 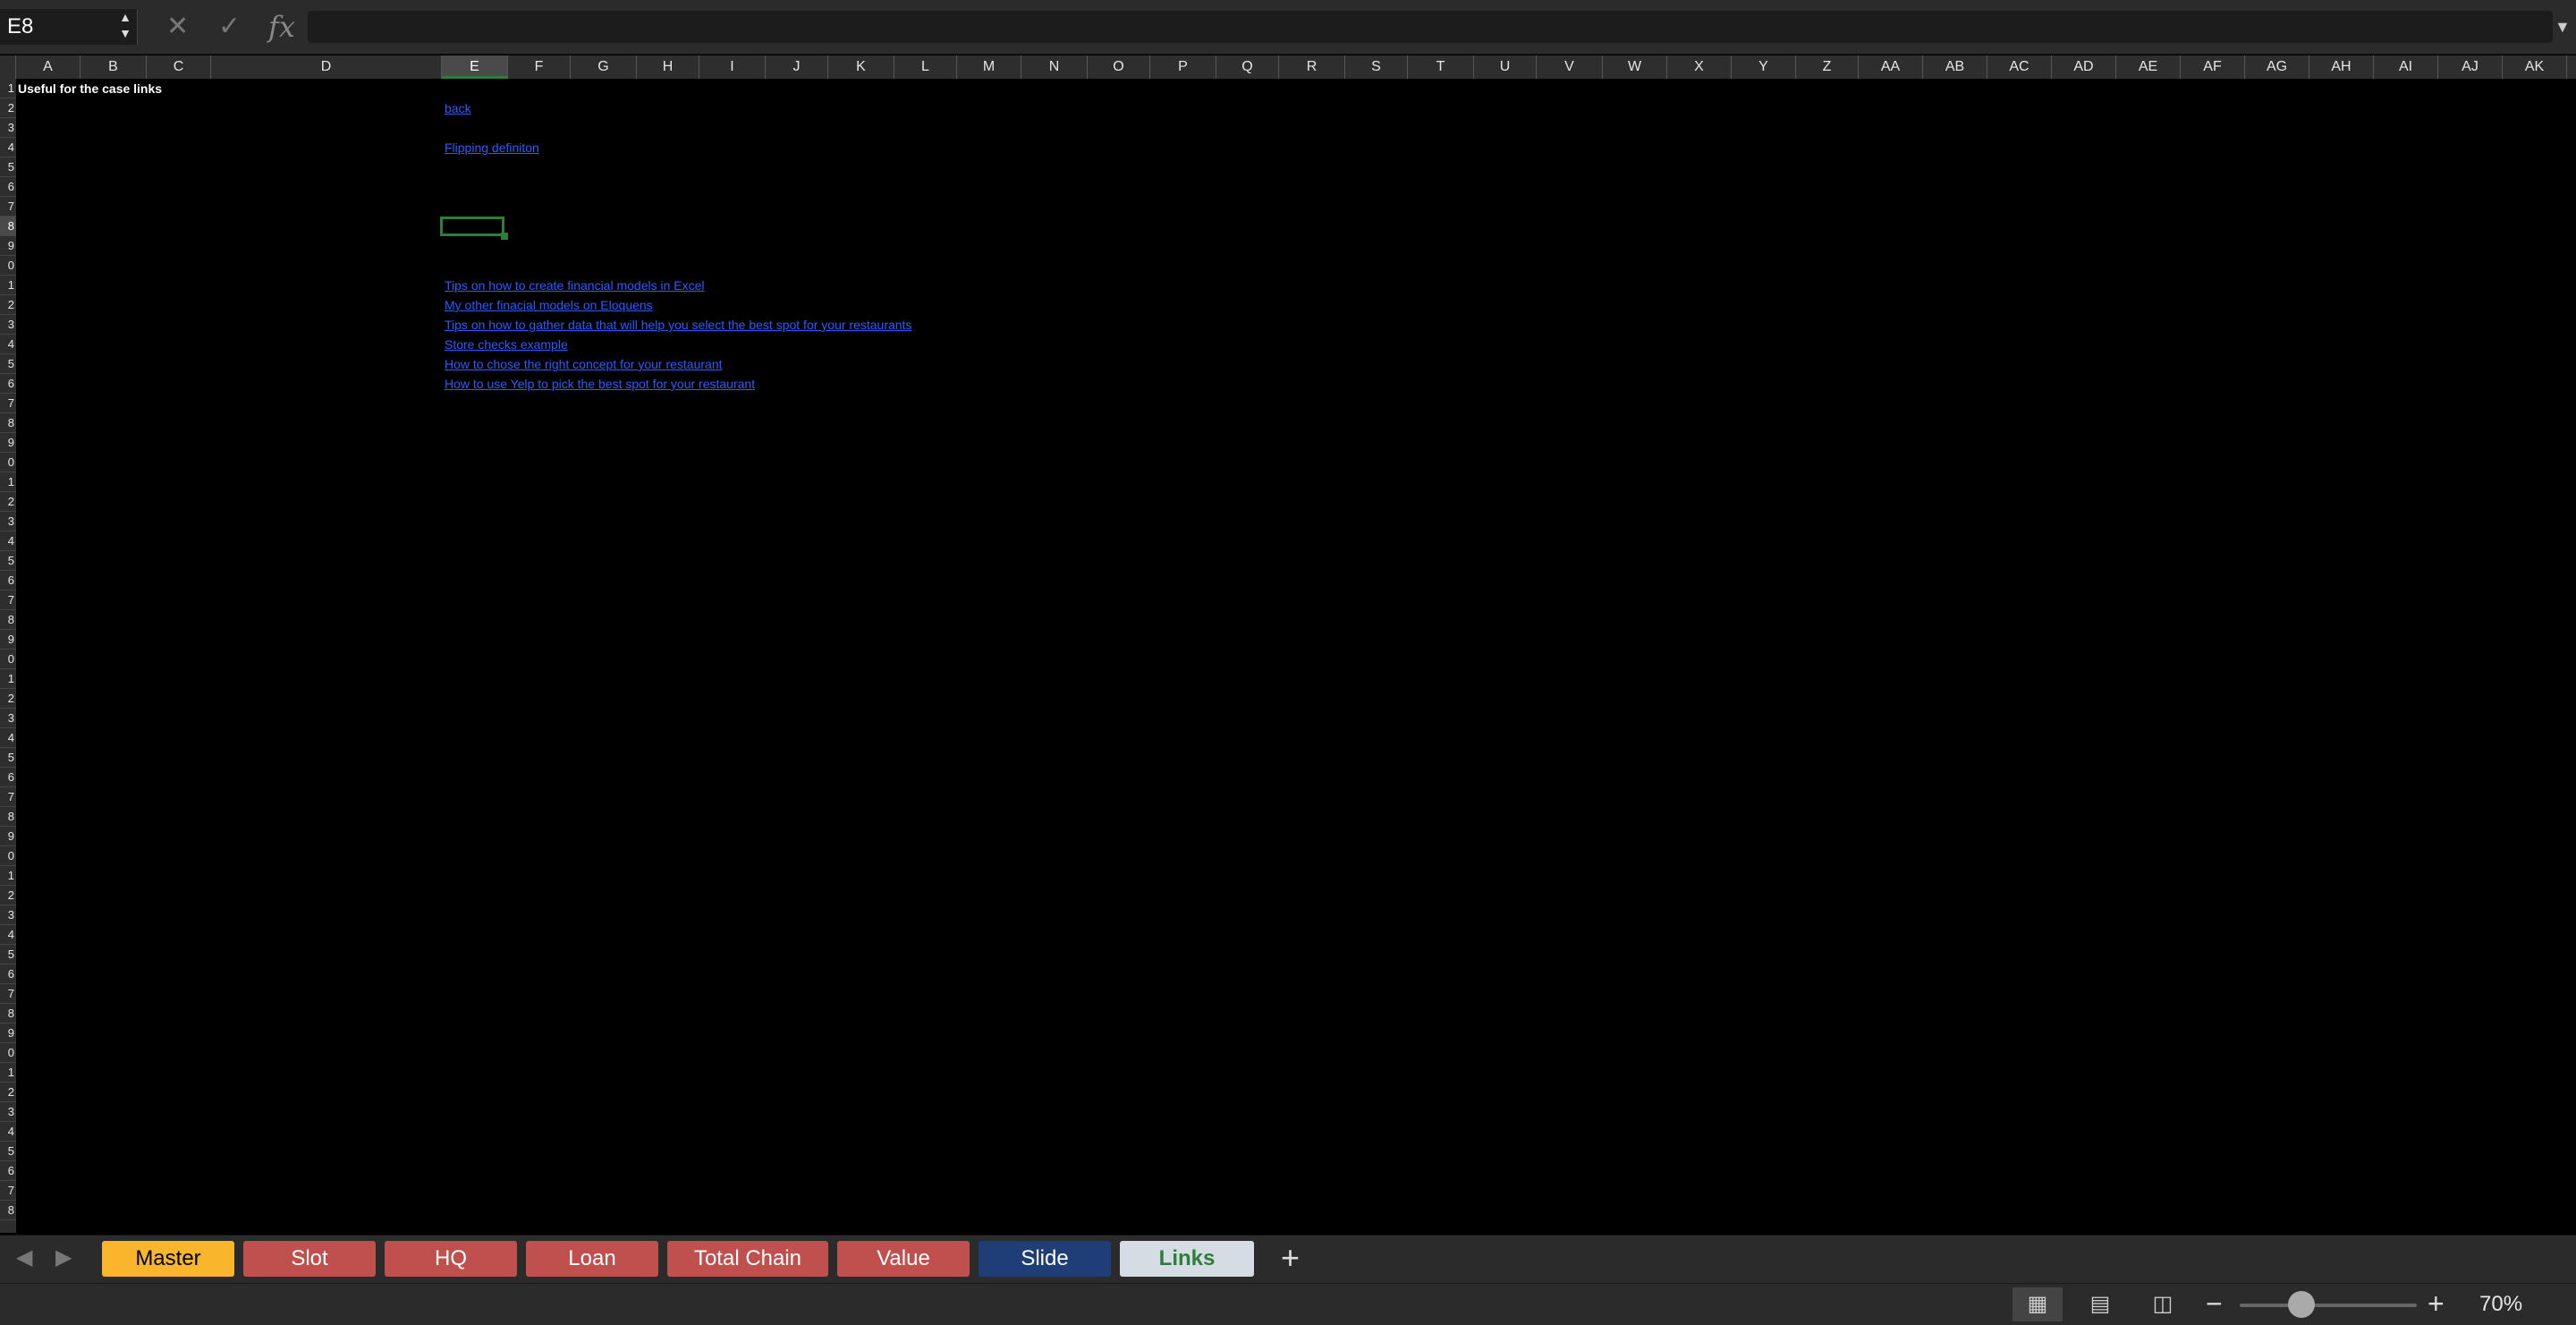 I want to click on sheet-tab-master: Master, so click(x=168, y=1259).